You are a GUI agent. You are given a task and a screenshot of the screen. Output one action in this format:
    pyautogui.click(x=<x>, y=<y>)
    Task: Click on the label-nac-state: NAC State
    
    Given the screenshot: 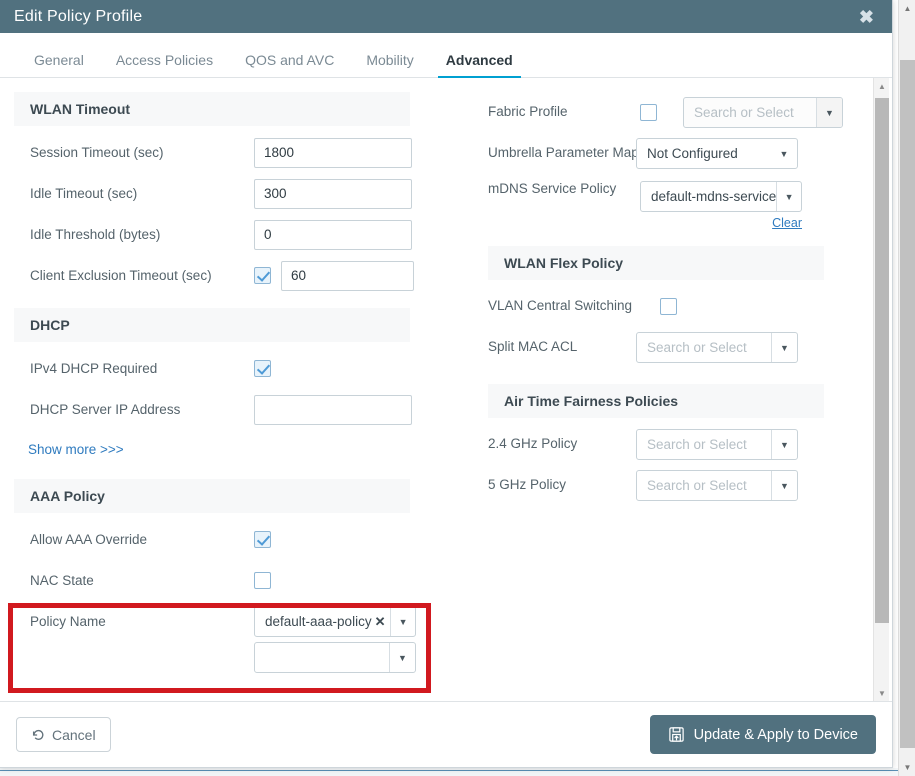 What is the action you would take?
    pyautogui.click(x=62, y=580)
    